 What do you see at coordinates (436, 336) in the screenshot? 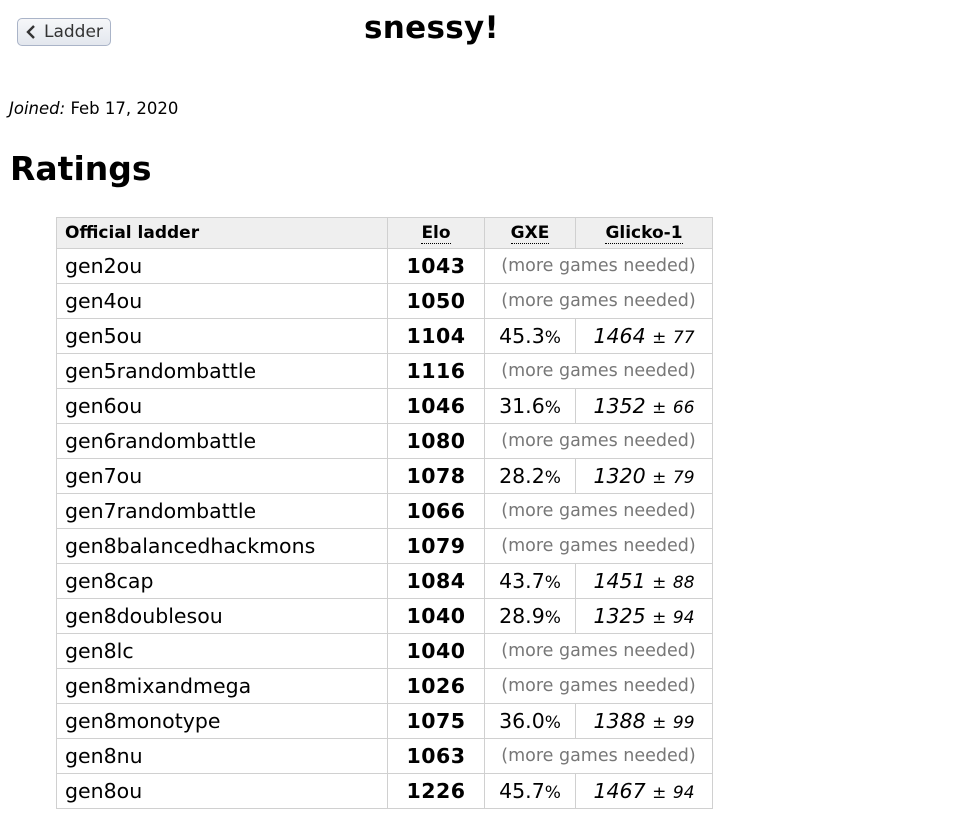
I see `elo-value: 1104` at bounding box center [436, 336].